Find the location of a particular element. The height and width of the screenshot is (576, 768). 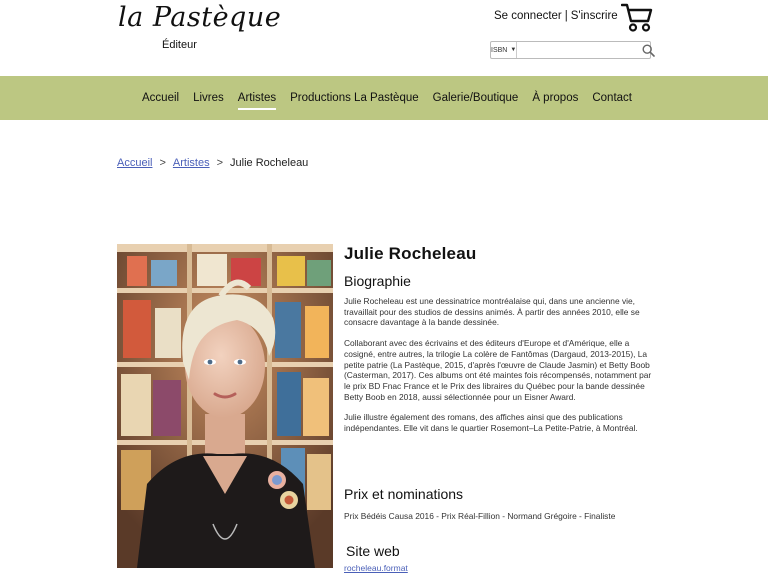

search-icon is located at coordinates (649, 50).